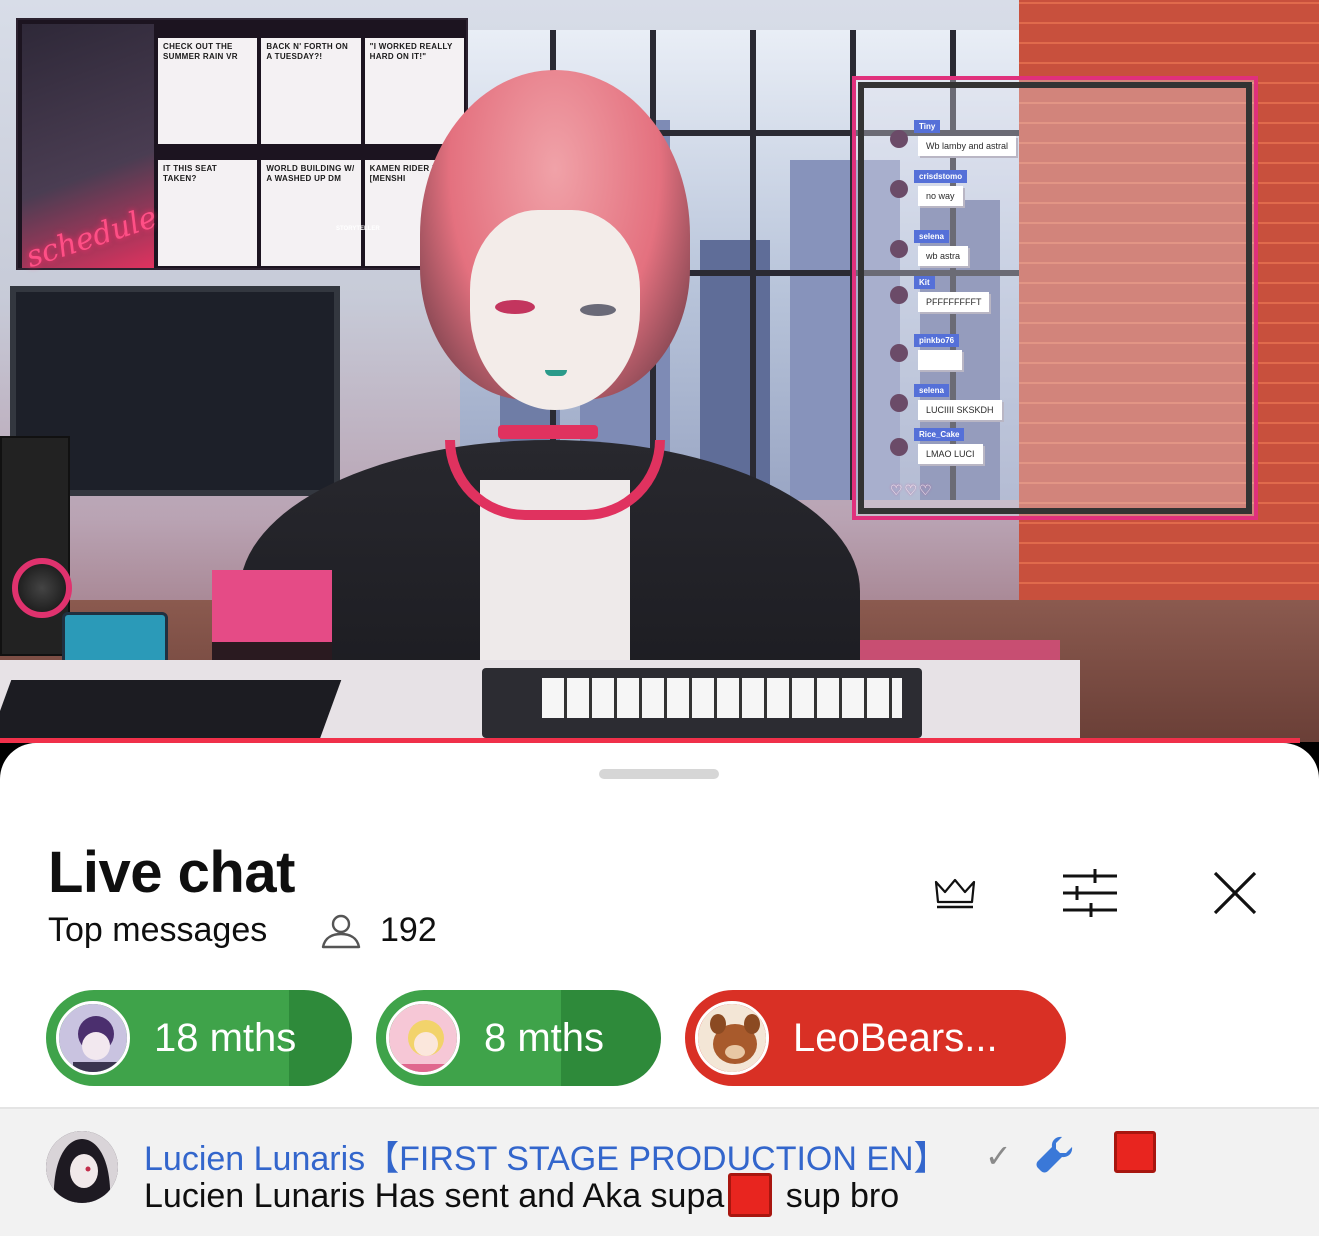 The width and height of the screenshot is (1319, 1236). Describe the element at coordinates (171, 711) in the screenshot. I see `pad-controller` at that location.